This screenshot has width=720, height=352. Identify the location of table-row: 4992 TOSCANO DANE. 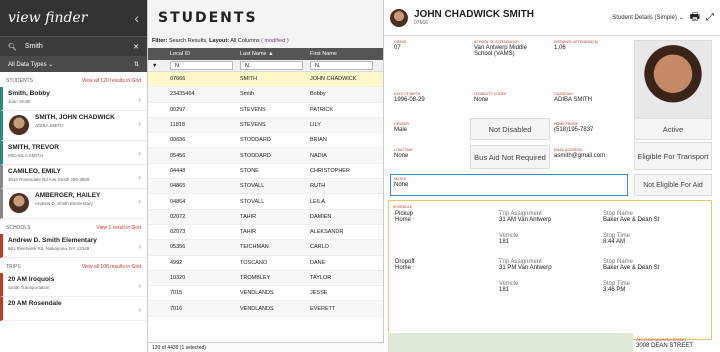
(265, 263).